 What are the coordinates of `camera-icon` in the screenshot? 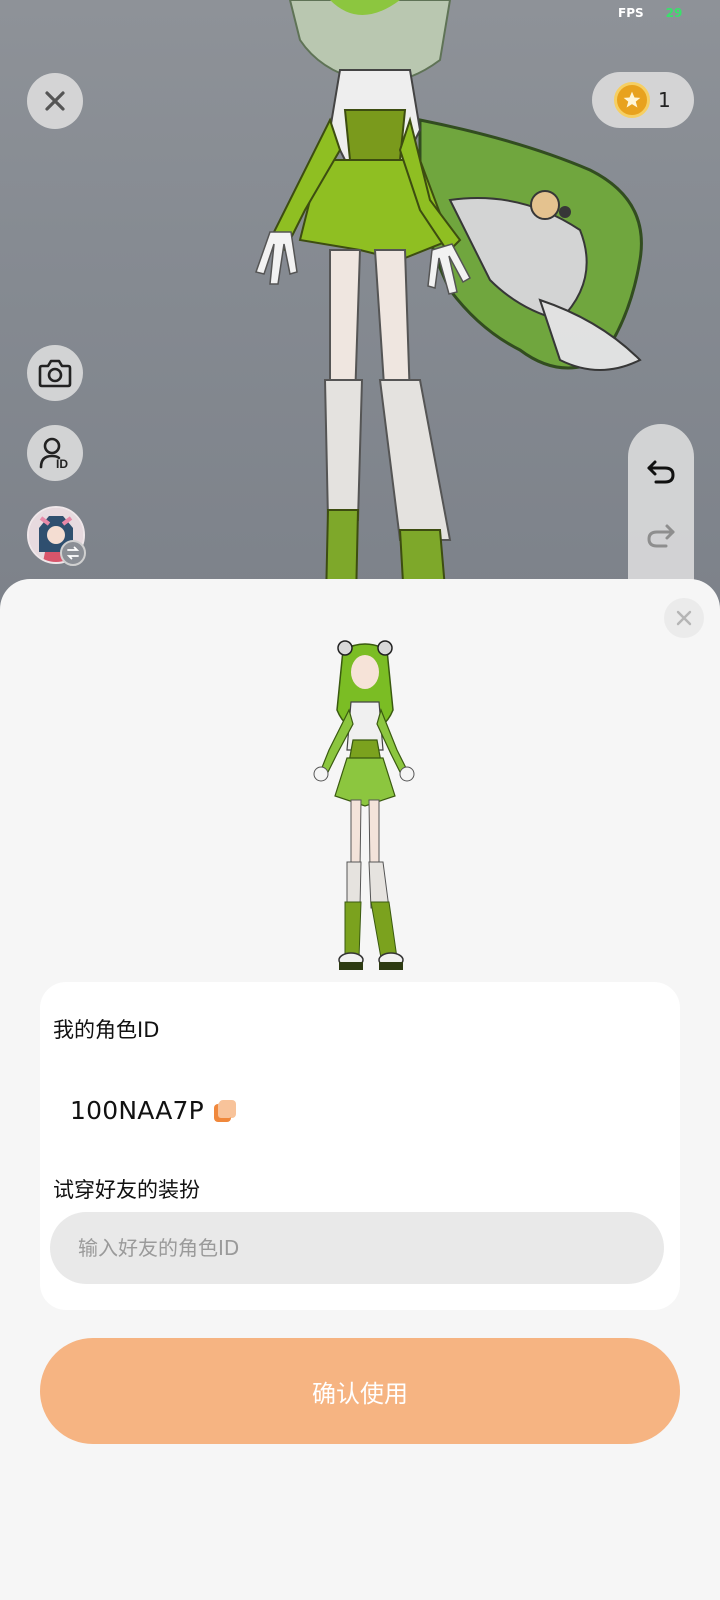 It's located at (55, 373).